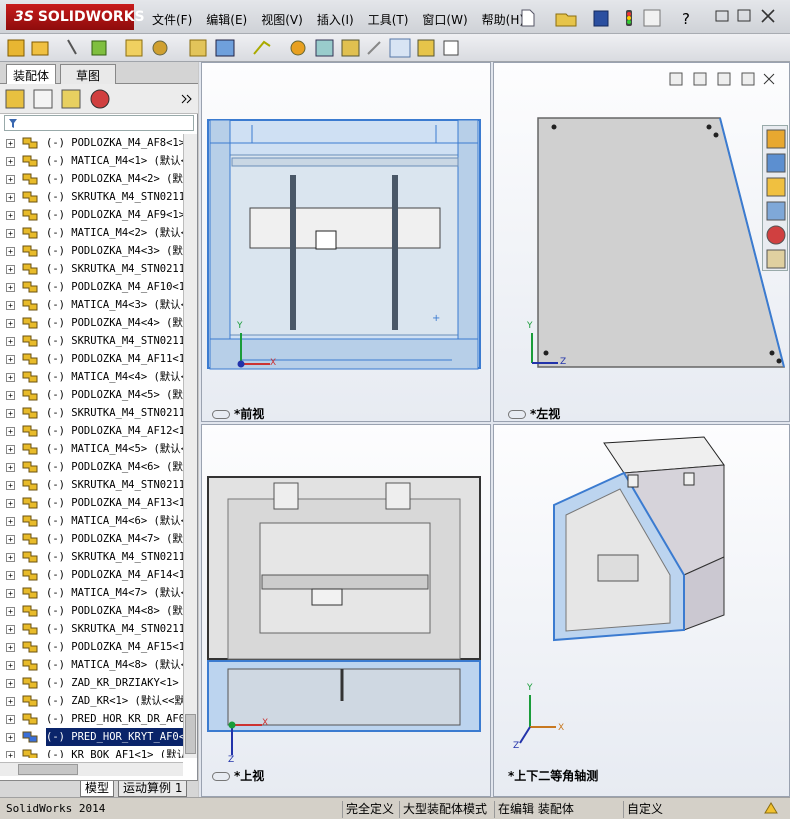 The width and height of the screenshot is (790, 819). Describe the element at coordinates (99, 123) in the screenshot. I see `tree-filter` at that location.